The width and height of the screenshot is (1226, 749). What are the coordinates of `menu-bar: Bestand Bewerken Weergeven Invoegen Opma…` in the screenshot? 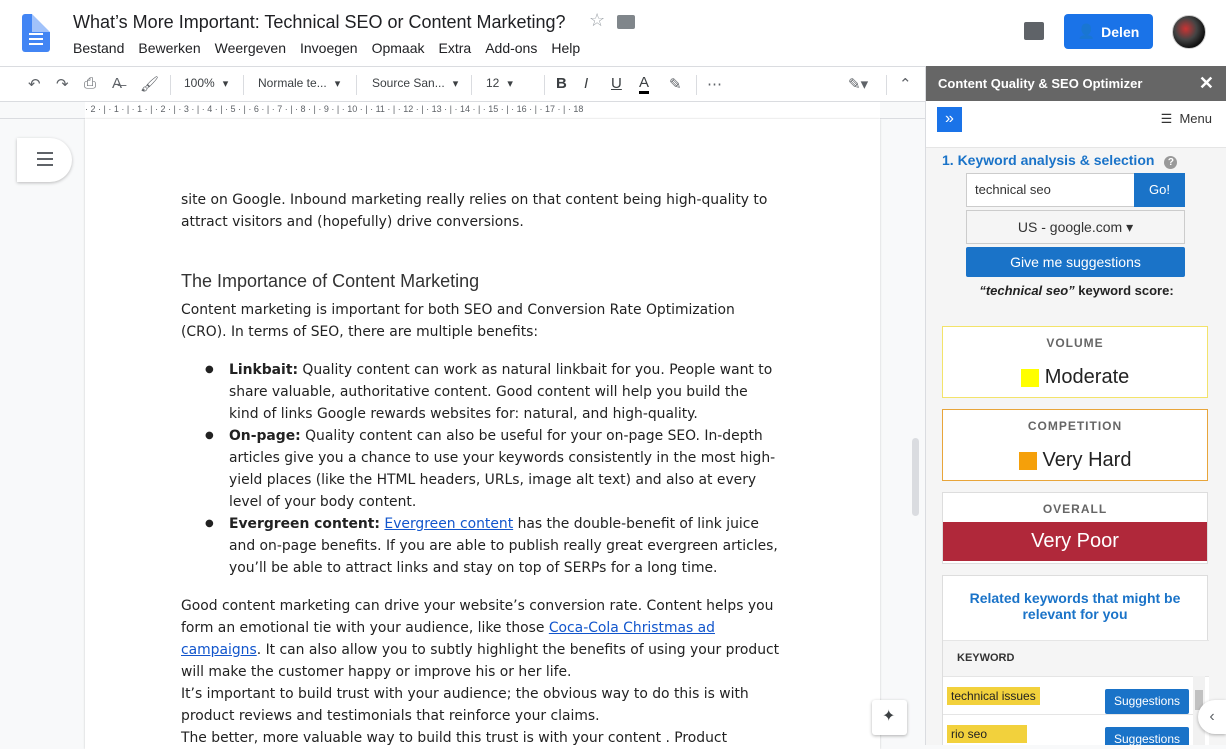 It's located at (326, 48).